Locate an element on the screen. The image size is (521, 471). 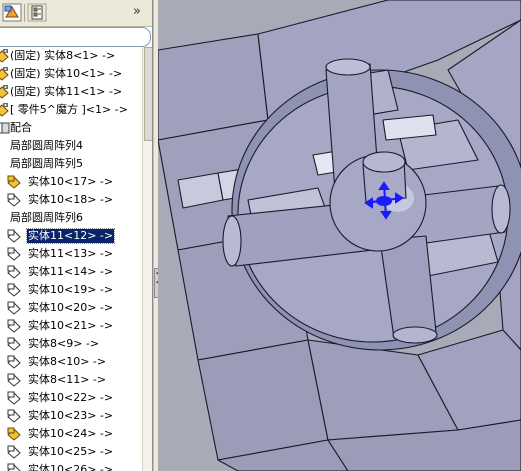
tree-item-label: 局部圆周阵列6 is located at coordinates (46, 217).